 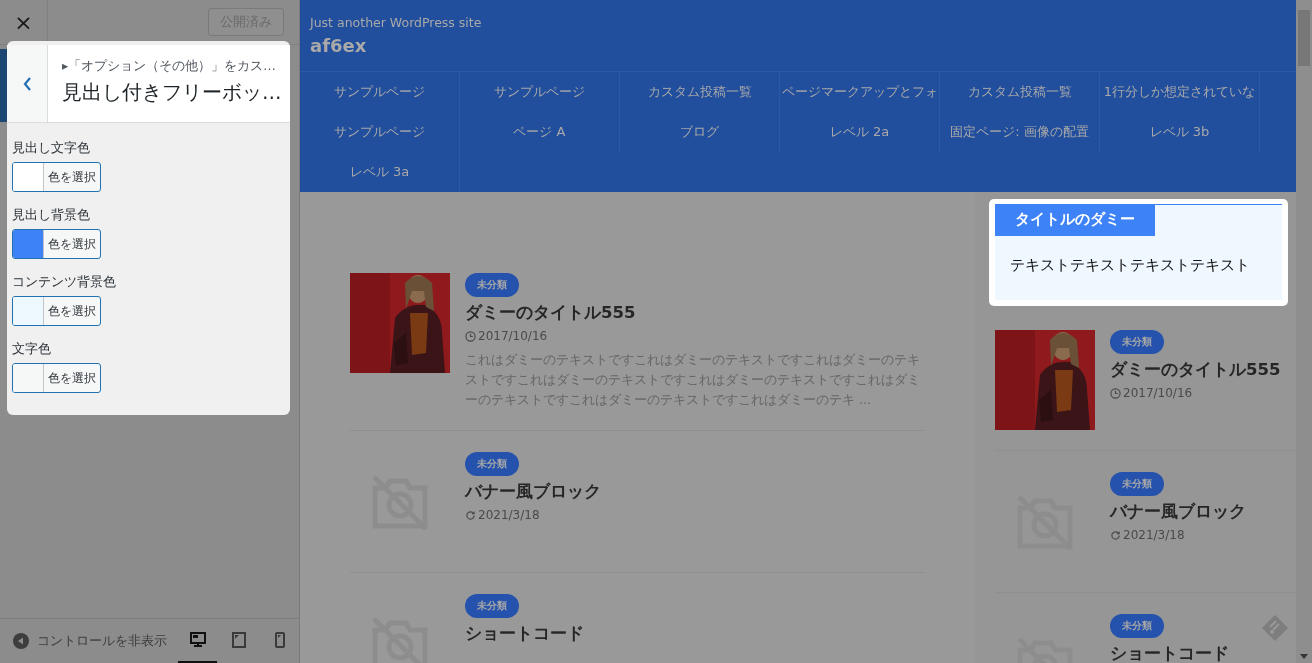 I want to click on tablet-icon, so click(x=238, y=639).